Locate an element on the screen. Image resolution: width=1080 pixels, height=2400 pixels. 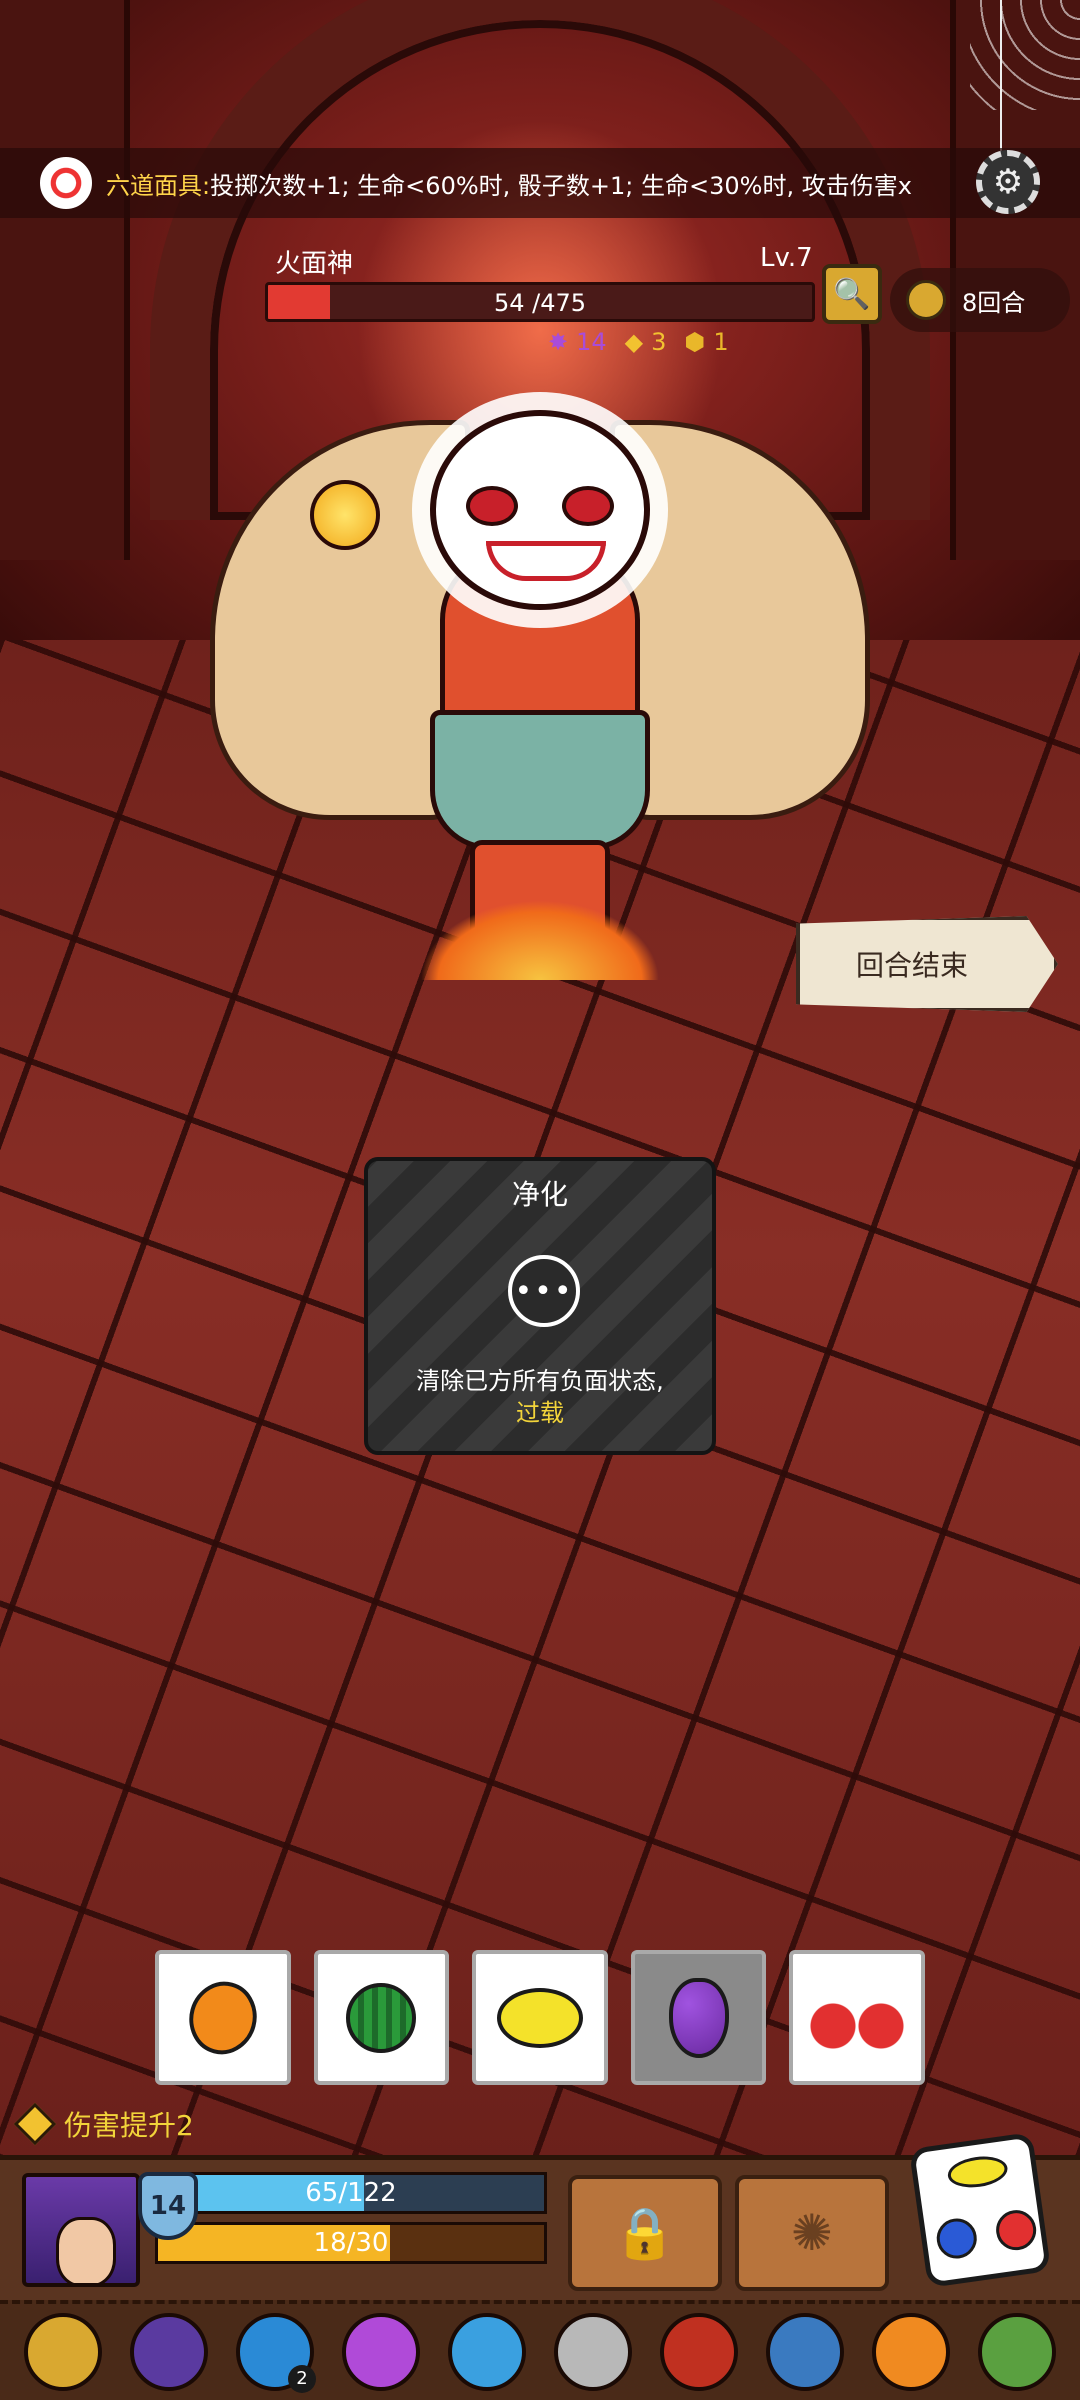
die-lemon is located at coordinates (540, 2017).